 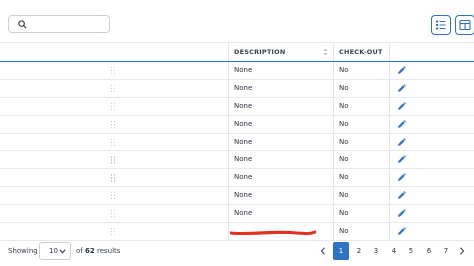 What do you see at coordinates (273, 233) in the screenshot?
I see `redaction-mark` at bounding box center [273, 233].